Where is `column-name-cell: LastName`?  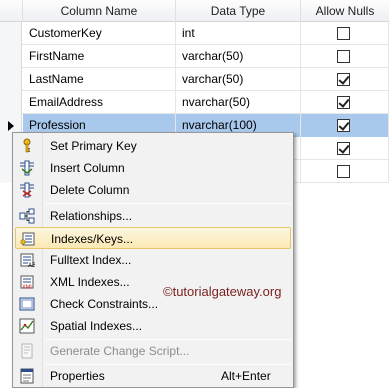 column-name-cell: LastName is located at coordinates (99, 79).